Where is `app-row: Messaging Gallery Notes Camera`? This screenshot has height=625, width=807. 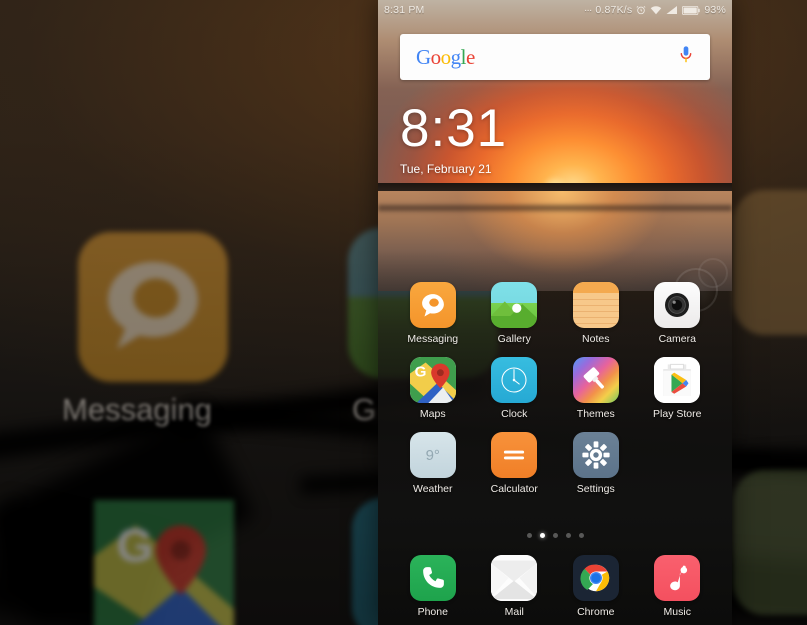
app-row: Messaging Gallery Notes Camera is located at coordinates (555, 313).